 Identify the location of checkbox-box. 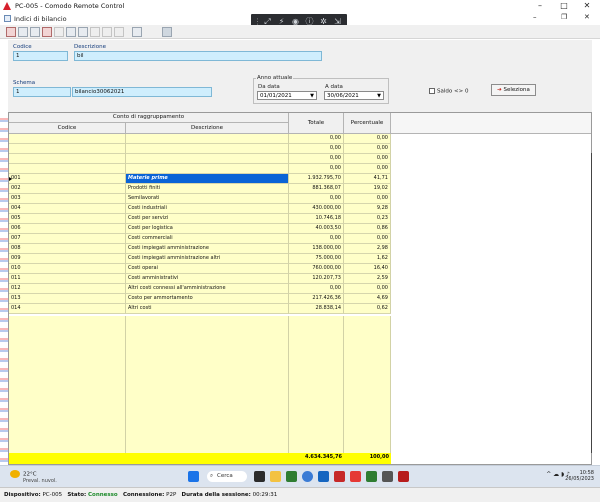
(432, 91).